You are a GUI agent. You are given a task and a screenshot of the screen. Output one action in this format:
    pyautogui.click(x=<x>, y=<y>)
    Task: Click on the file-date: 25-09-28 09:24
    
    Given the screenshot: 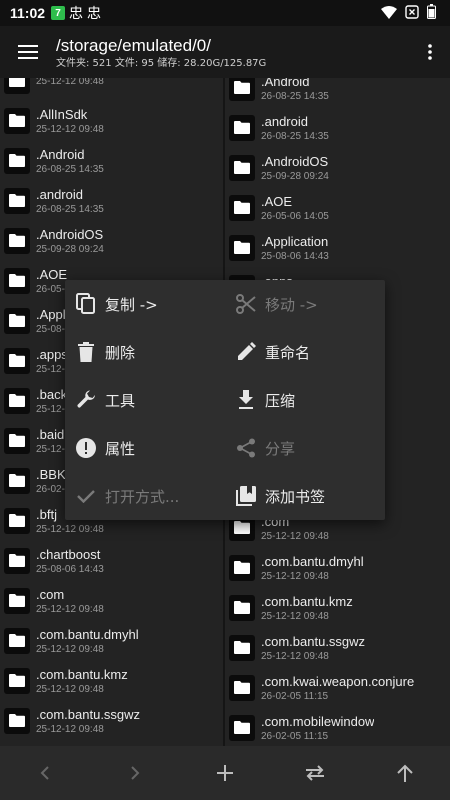 What is the action you would take?
    pyautogui.click(x=295, y=176)
    